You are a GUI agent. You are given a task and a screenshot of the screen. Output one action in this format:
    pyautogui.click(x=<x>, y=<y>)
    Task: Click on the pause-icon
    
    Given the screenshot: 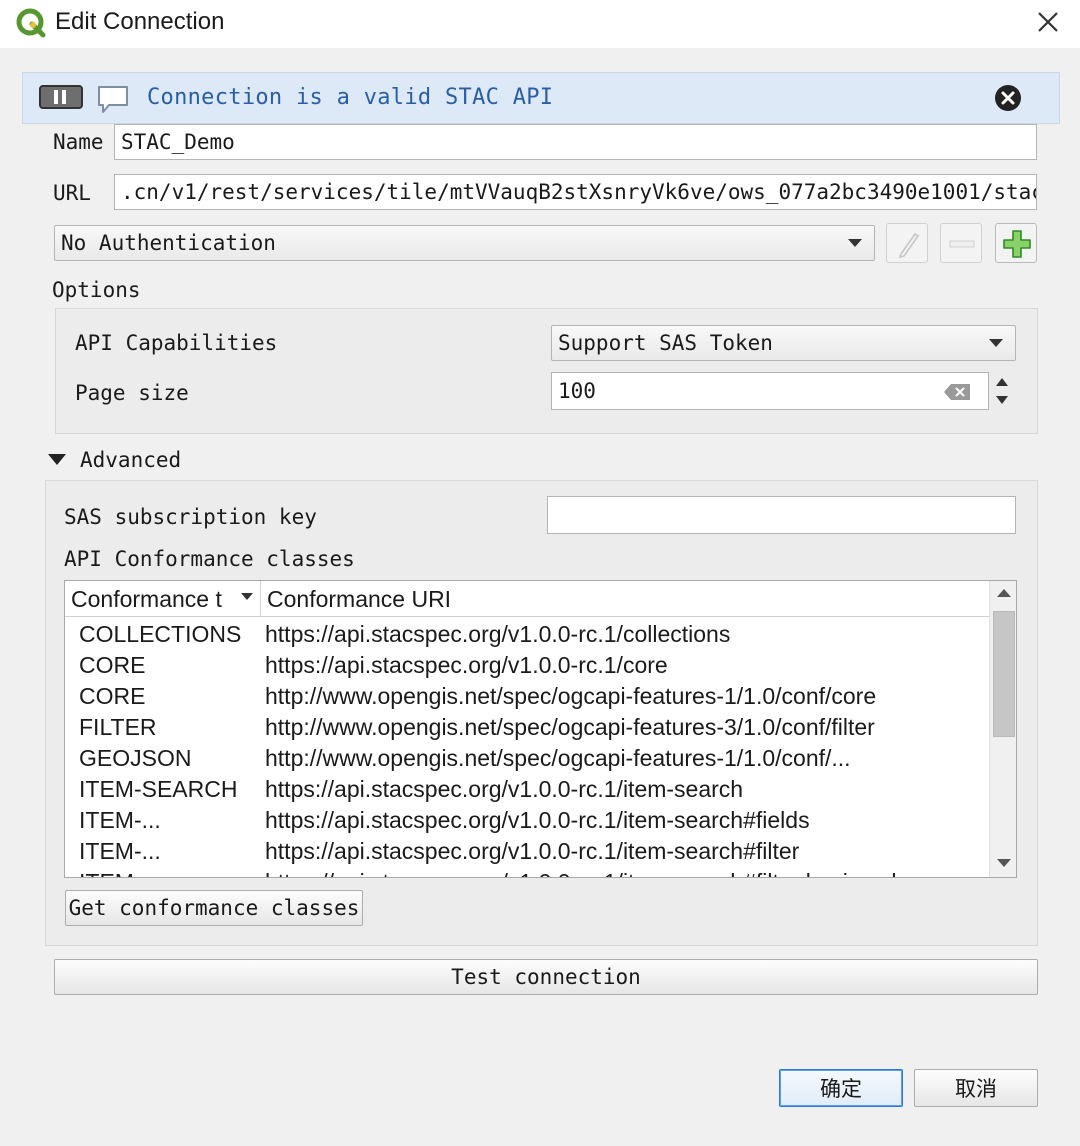 What is the action you would take?
    pyautogui.click(x=61, y=97)
    